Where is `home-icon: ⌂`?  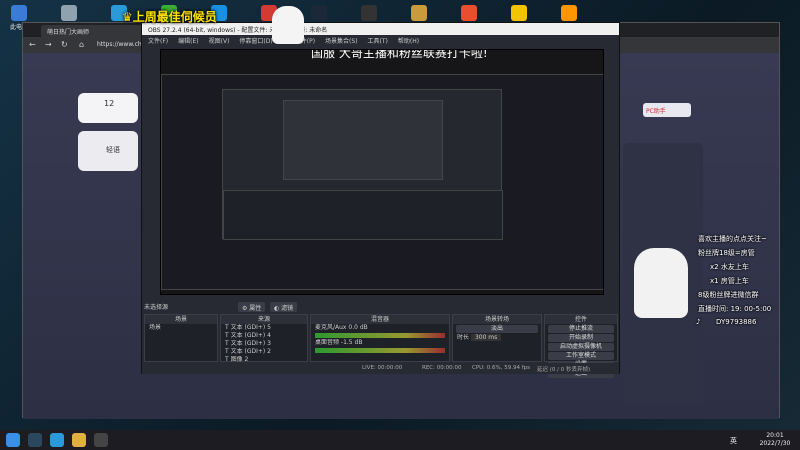
home-icon: ⌂ is located at coordinates (81, 44).